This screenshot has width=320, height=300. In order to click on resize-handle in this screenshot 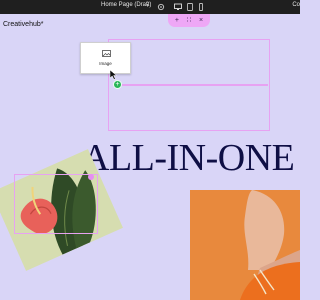, I will do `click(91, 177)`.